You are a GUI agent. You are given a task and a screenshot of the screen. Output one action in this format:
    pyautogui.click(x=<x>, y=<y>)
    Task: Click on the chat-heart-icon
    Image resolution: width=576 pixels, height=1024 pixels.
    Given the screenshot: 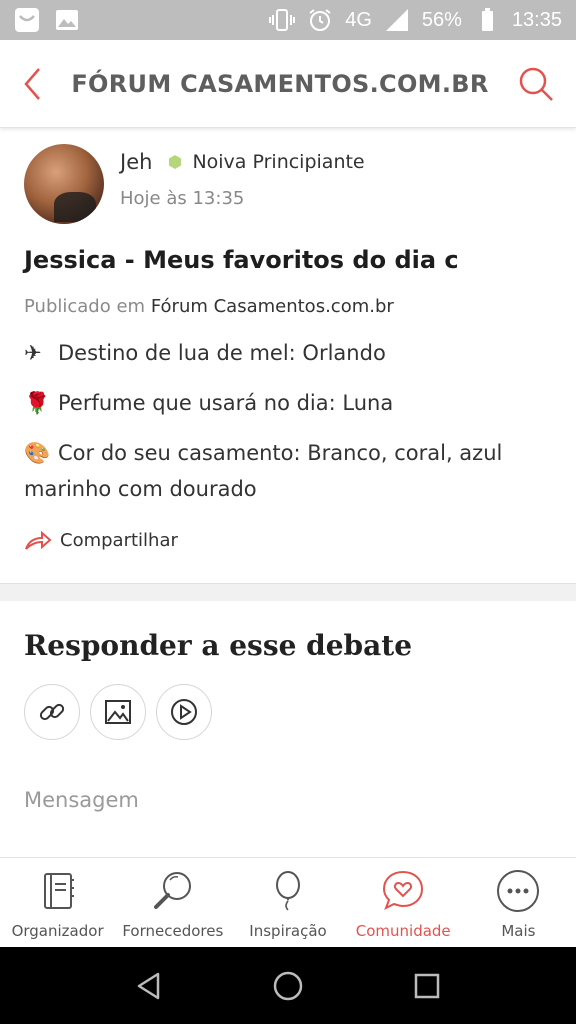 What is the action you would take?
    pyautogui.click(x=403, y=890)
    